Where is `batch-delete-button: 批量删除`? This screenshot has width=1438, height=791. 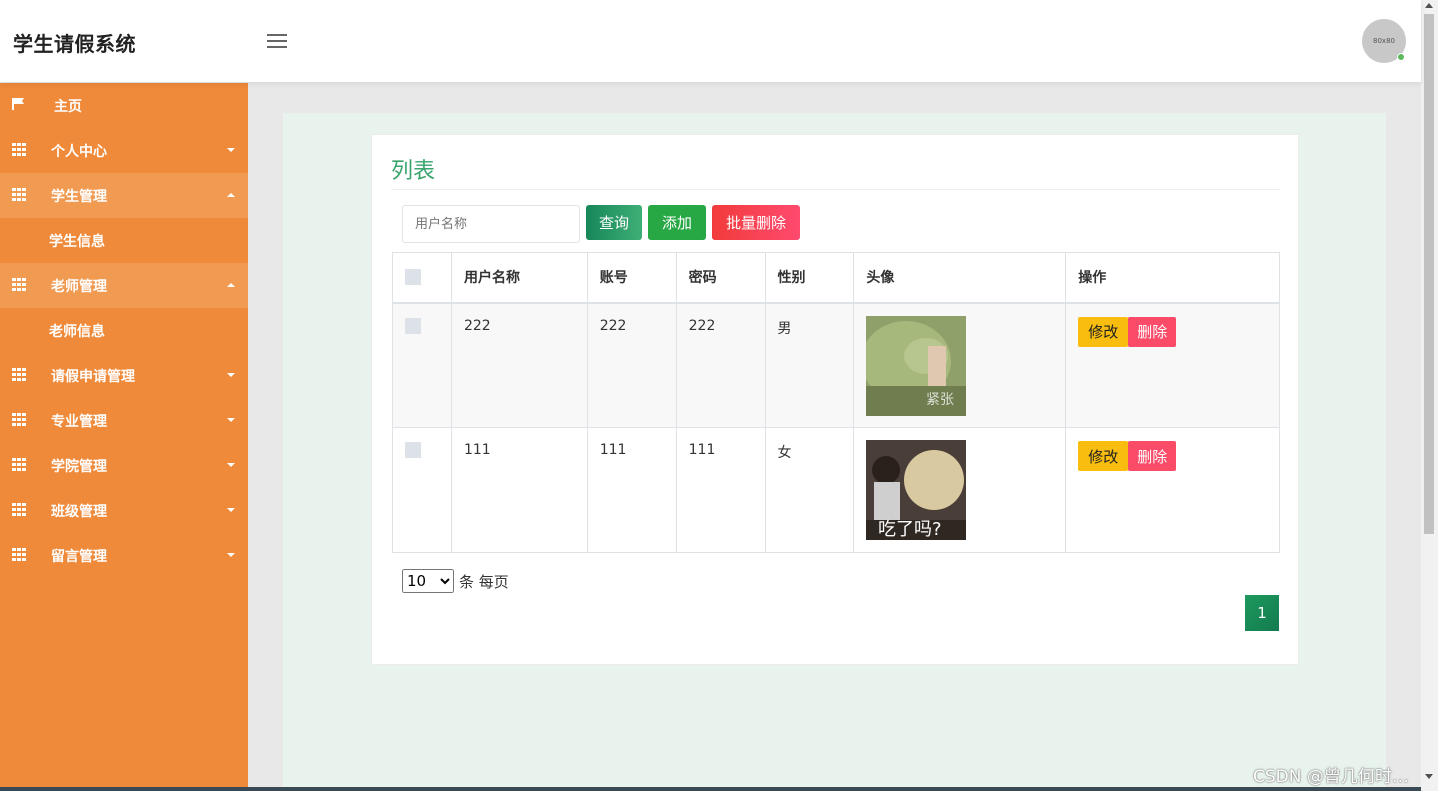
batch-delete-button: 批量删除 is located at coordinates (756, 222).